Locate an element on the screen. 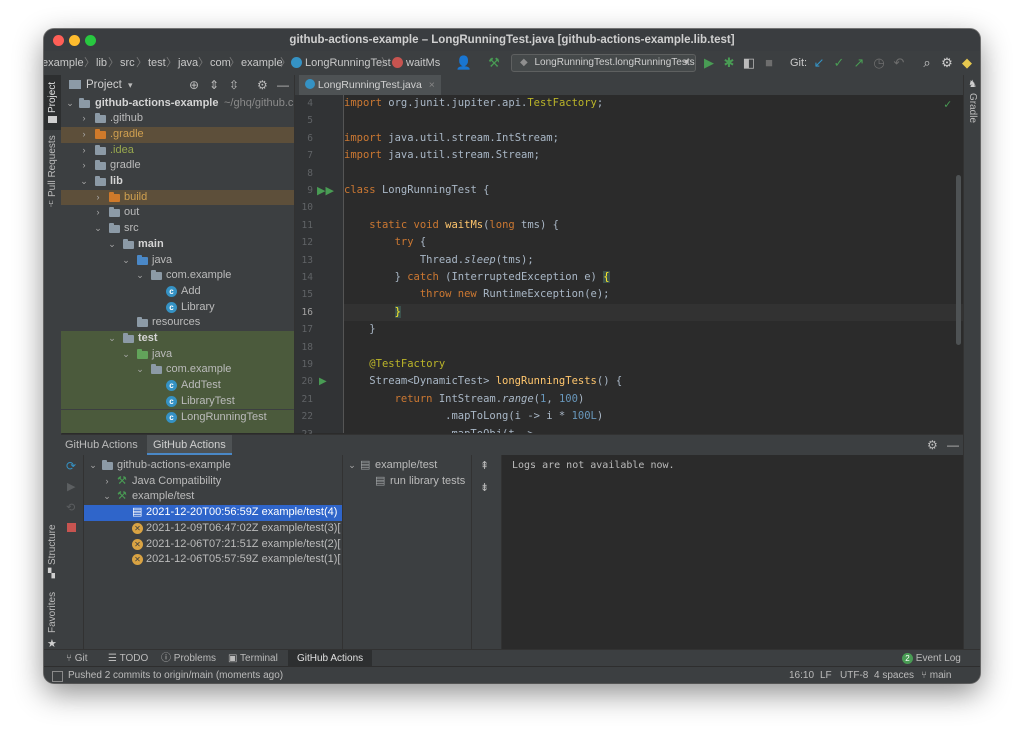 The width and height of the screenshot is (1024, 740). tool-tab-github-actions: GitHub Actions is located at coordinates (330, 658).